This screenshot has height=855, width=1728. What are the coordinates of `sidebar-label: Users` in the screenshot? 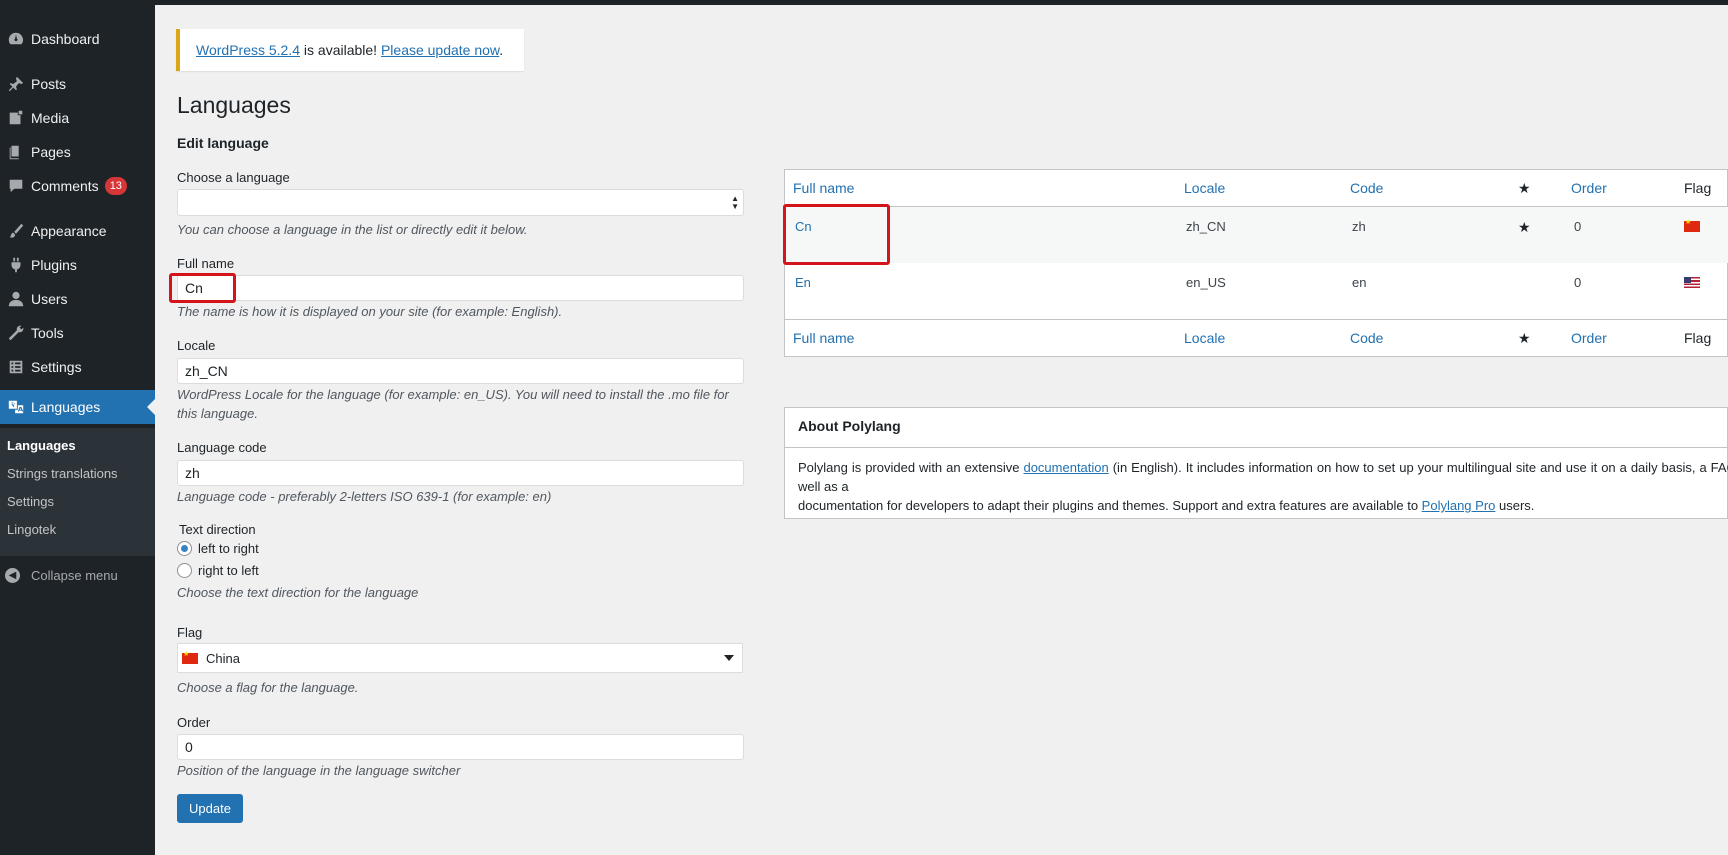 It's located at (49, 299).